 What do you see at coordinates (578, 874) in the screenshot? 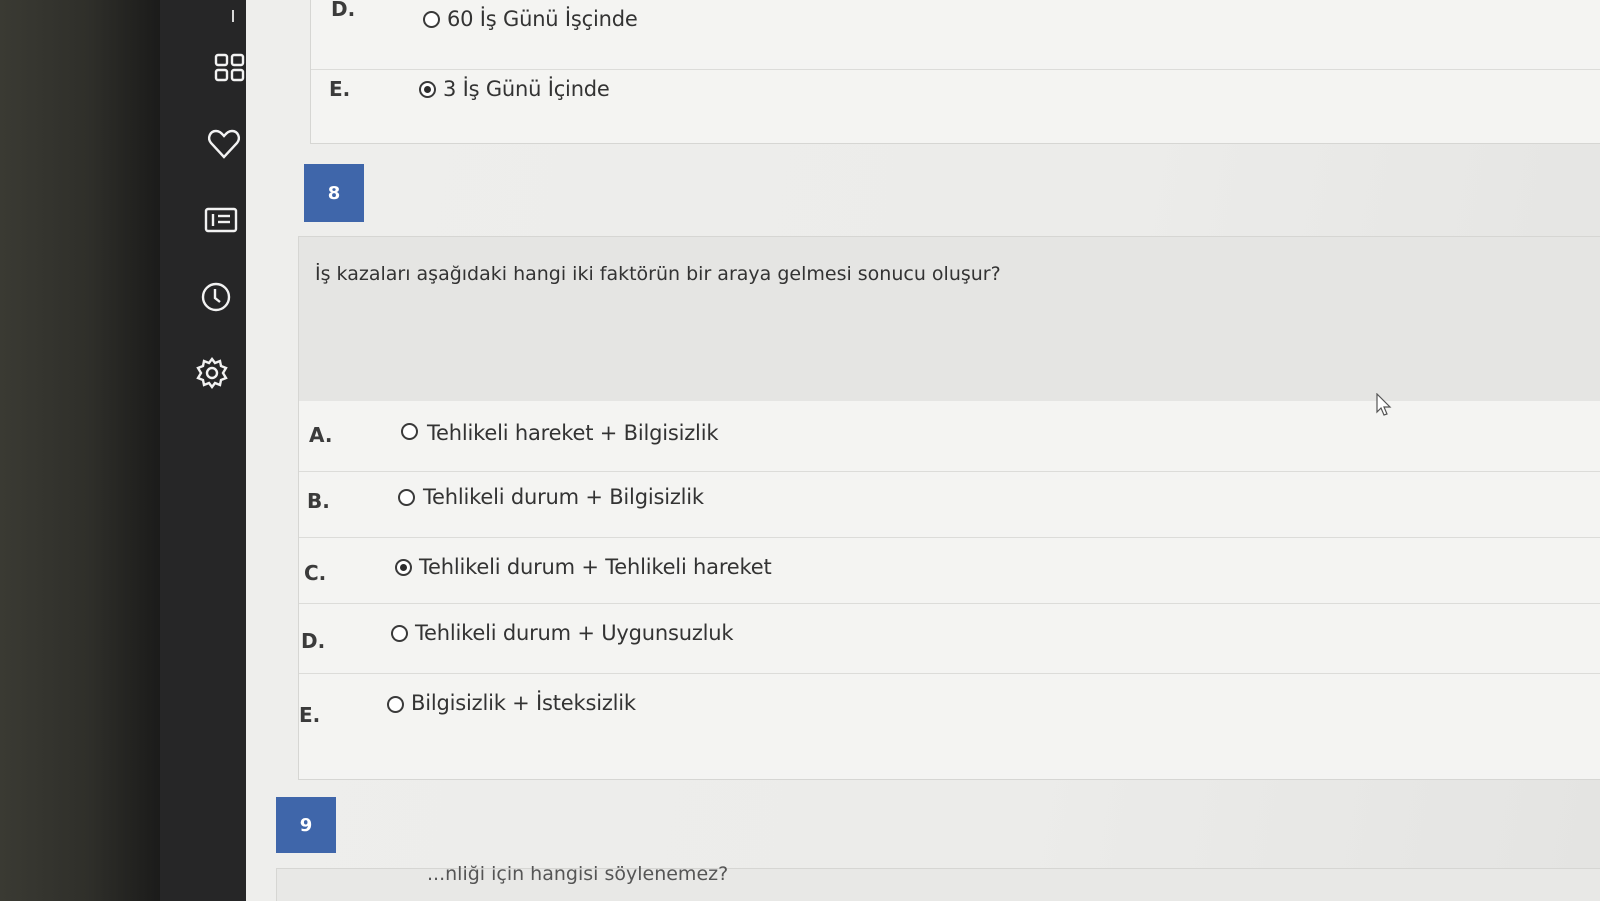
I see `question-text-partial: ...nliği için hangisi söylenemez?` at bounding box center [578, 874].